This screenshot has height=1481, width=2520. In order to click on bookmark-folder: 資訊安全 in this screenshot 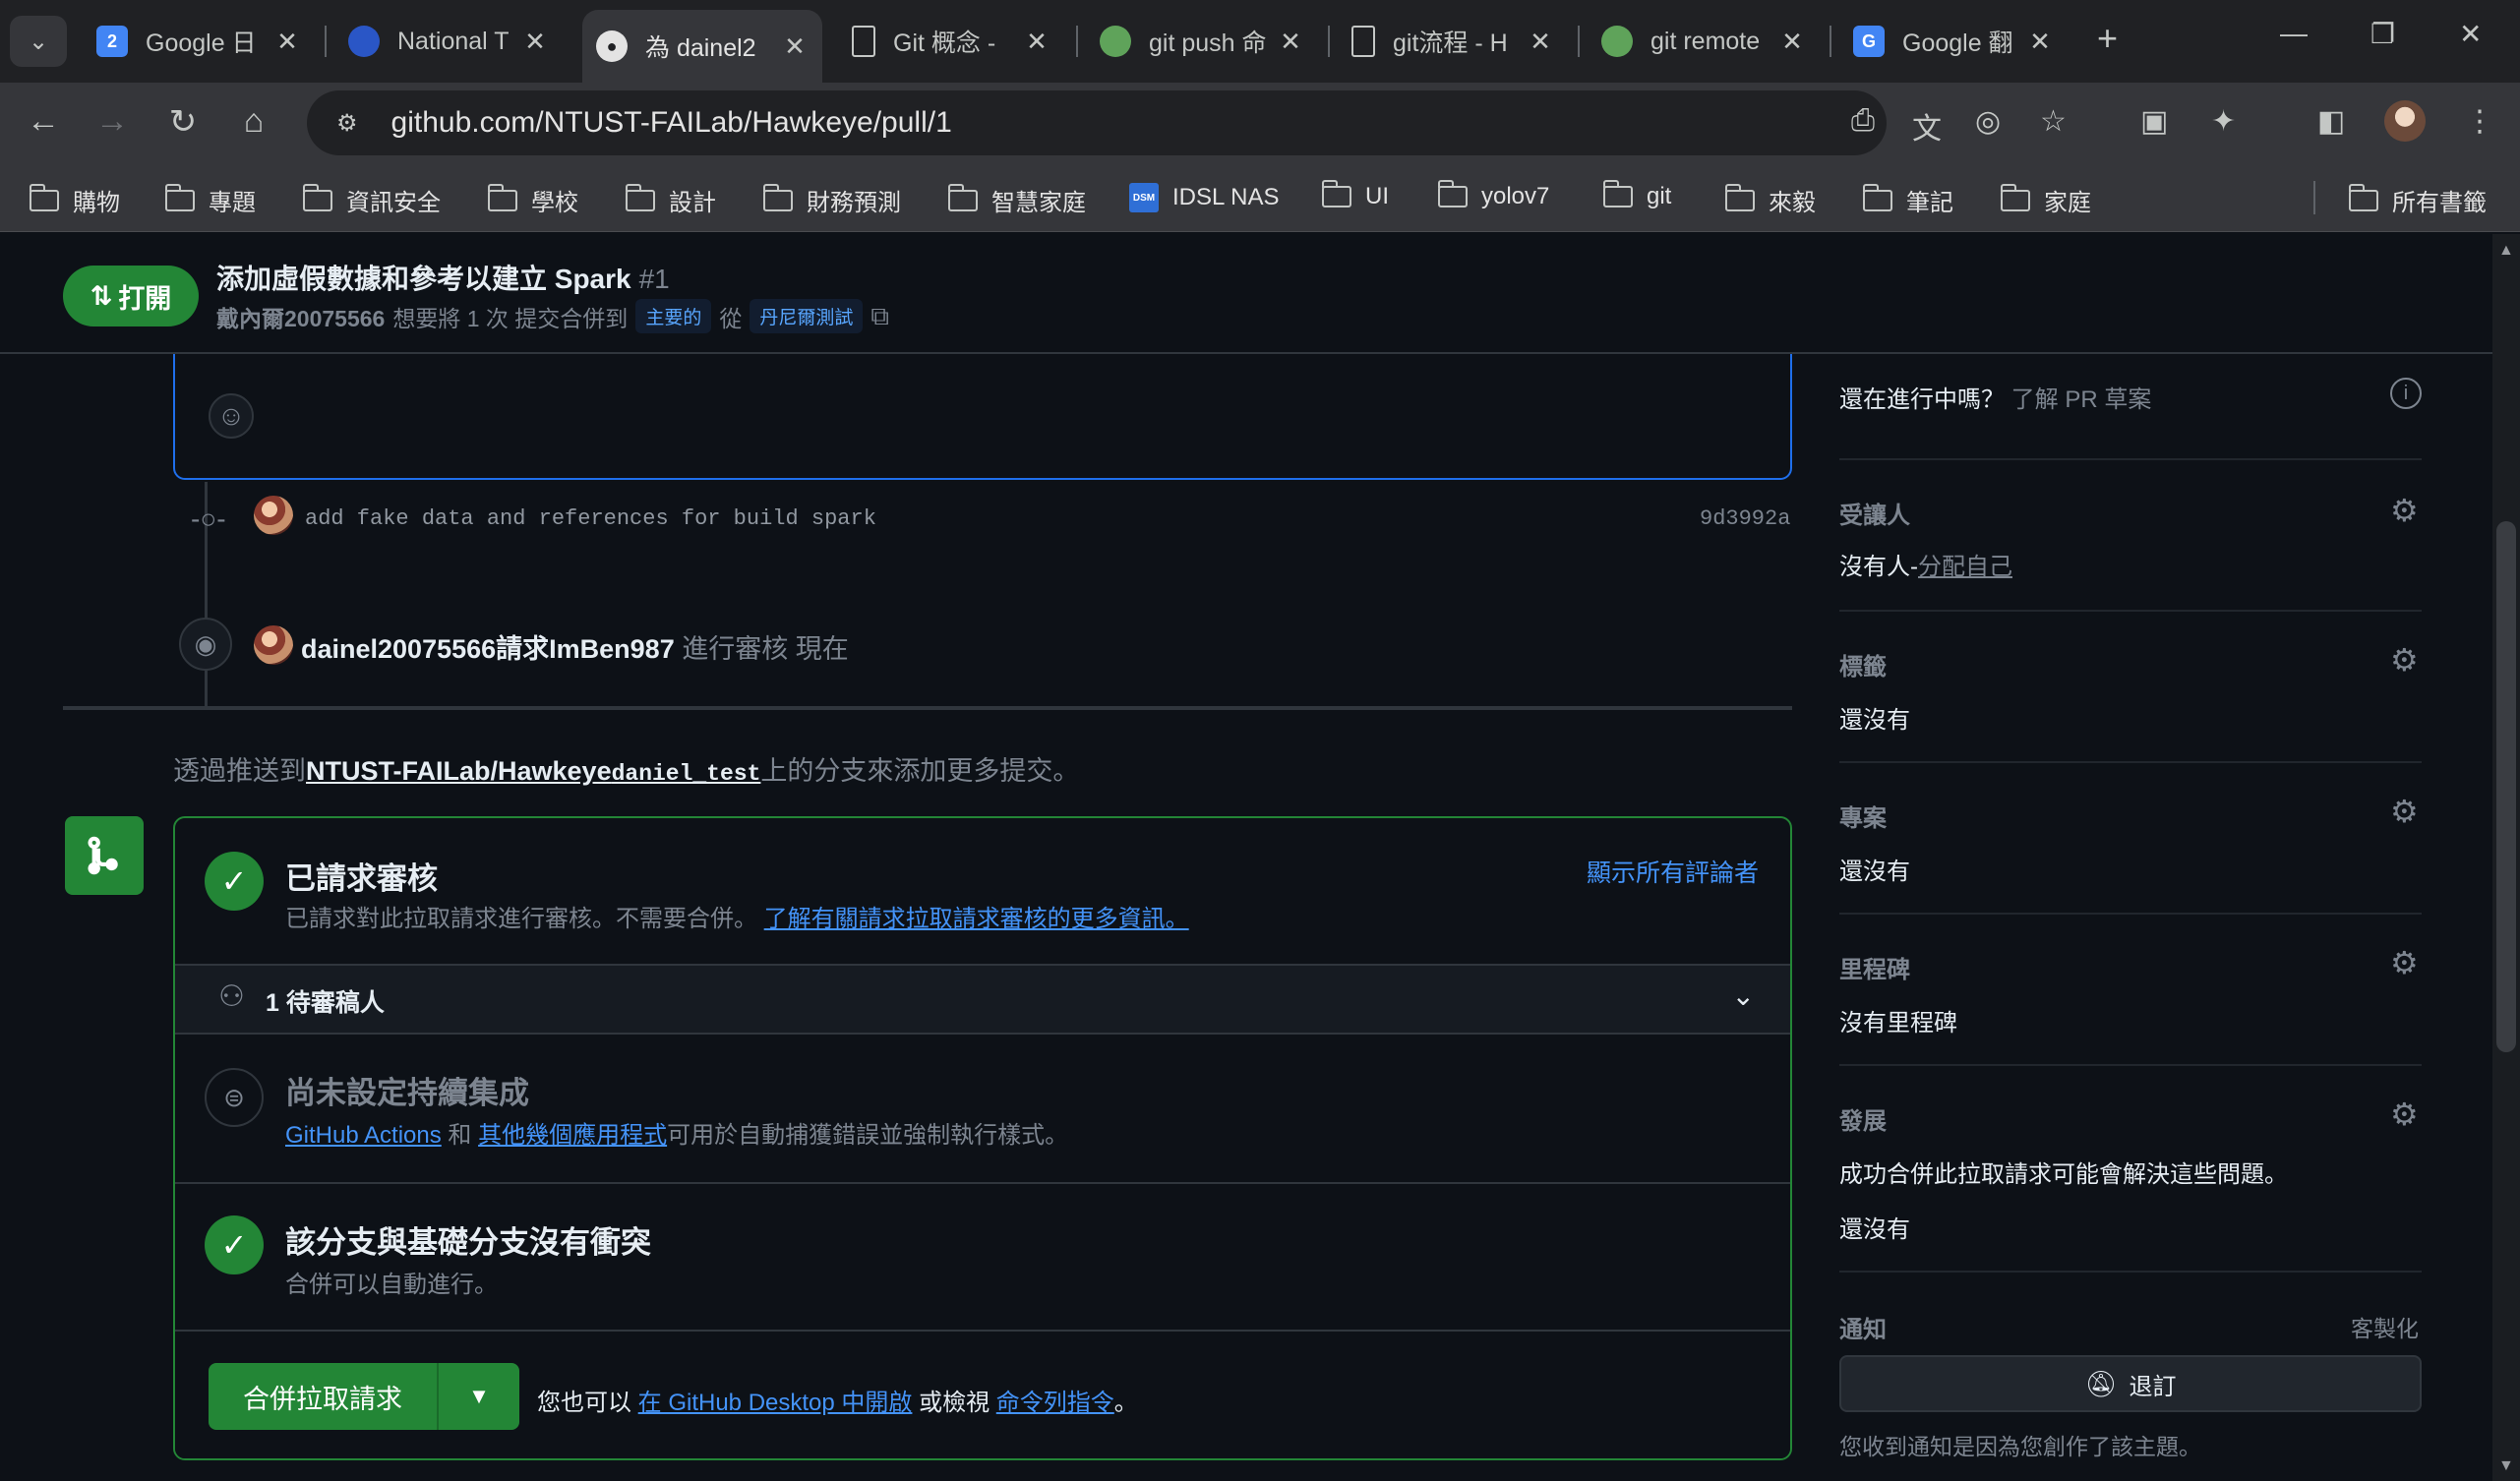, I will do `click(372, 200)`.